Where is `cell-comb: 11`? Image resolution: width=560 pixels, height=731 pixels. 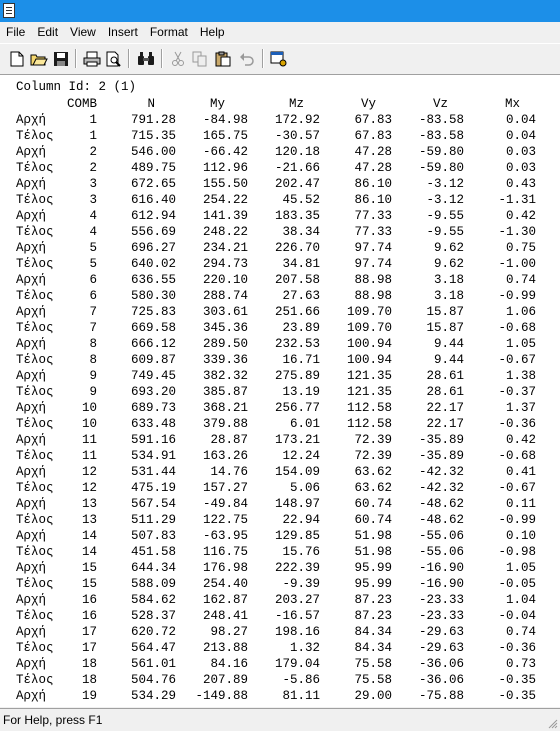 cell-comb: 11 is located at coordinates (89, 456).